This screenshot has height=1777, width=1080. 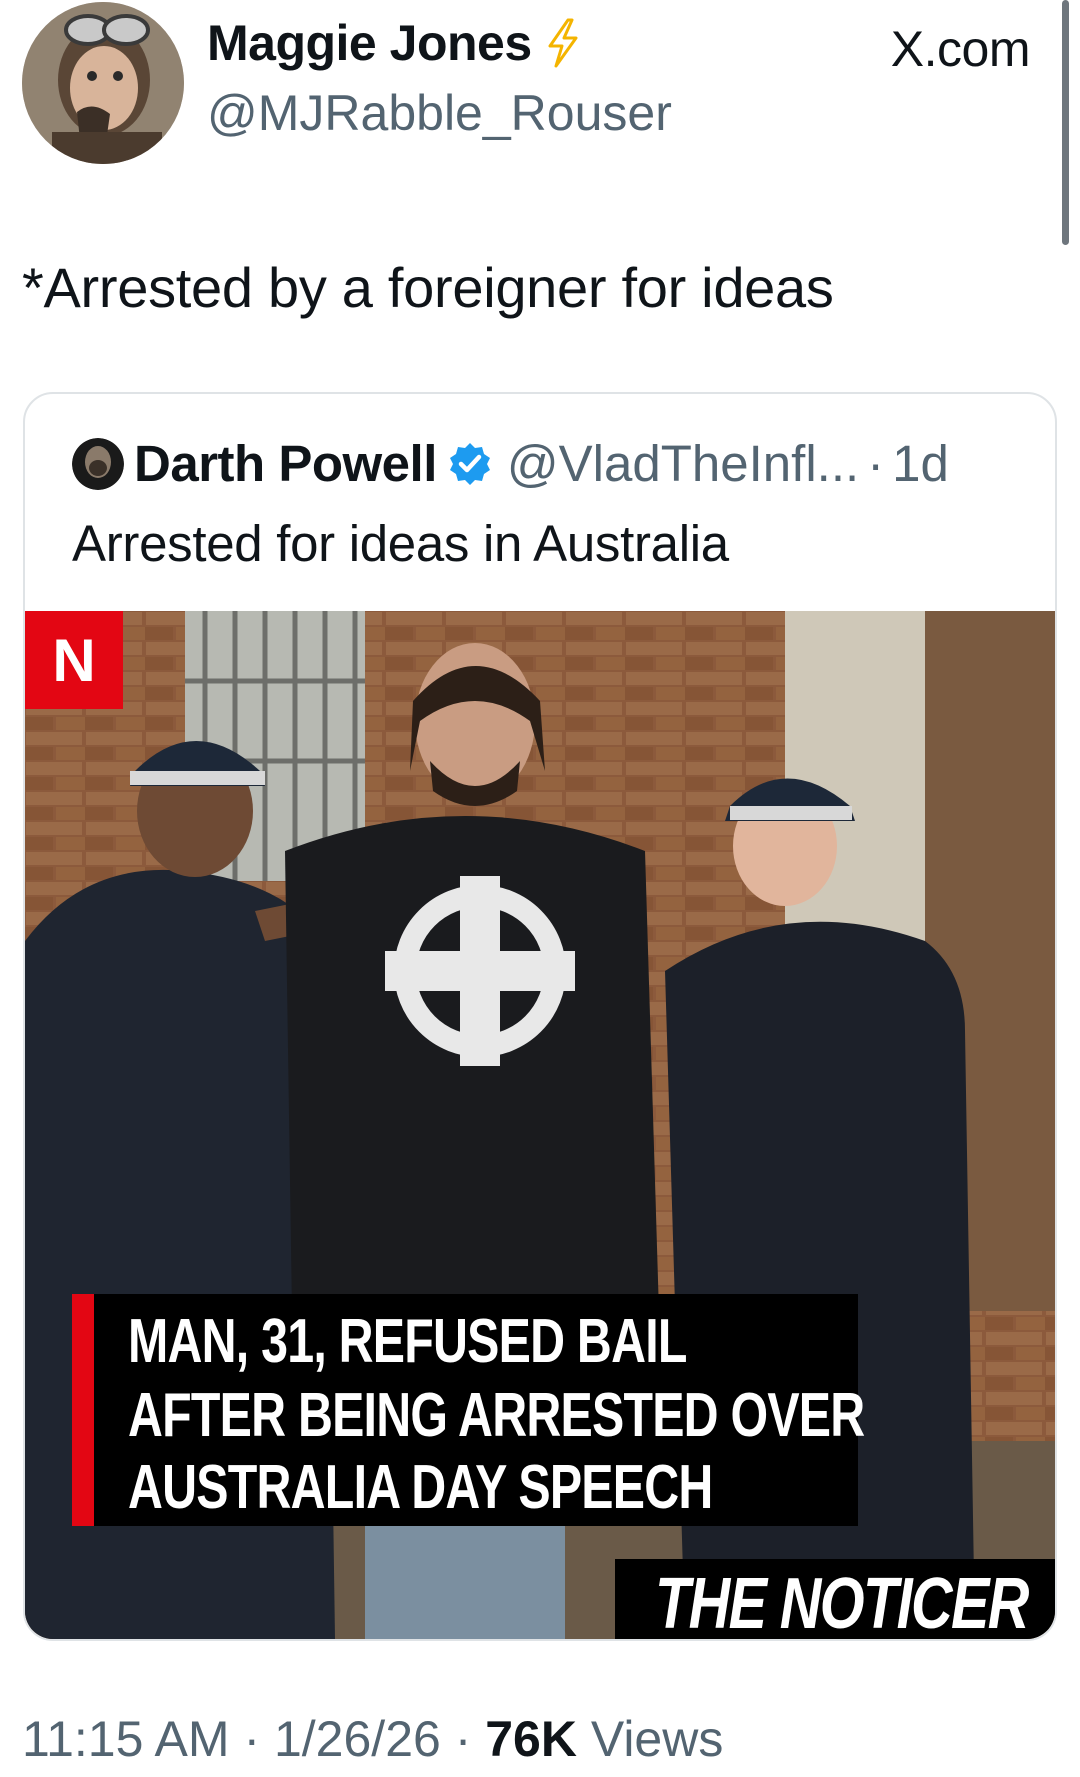 I want to click on brand-watermark: THE NOTICER, so click(x=835, y=1599).